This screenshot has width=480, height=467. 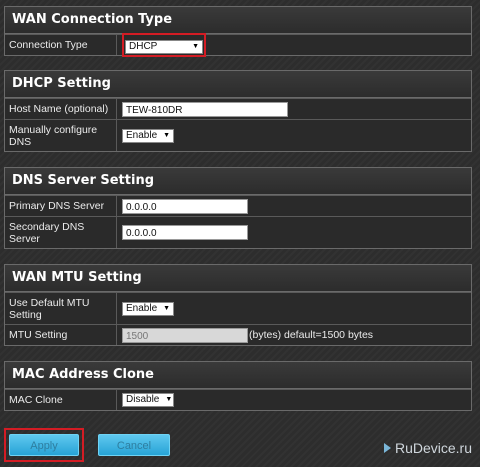 What do you see at coordinates (61, 308) in the screenshot?
I see `use-default-mtu-label: Use Default MTU Setting` at bounding box center [61, 308].